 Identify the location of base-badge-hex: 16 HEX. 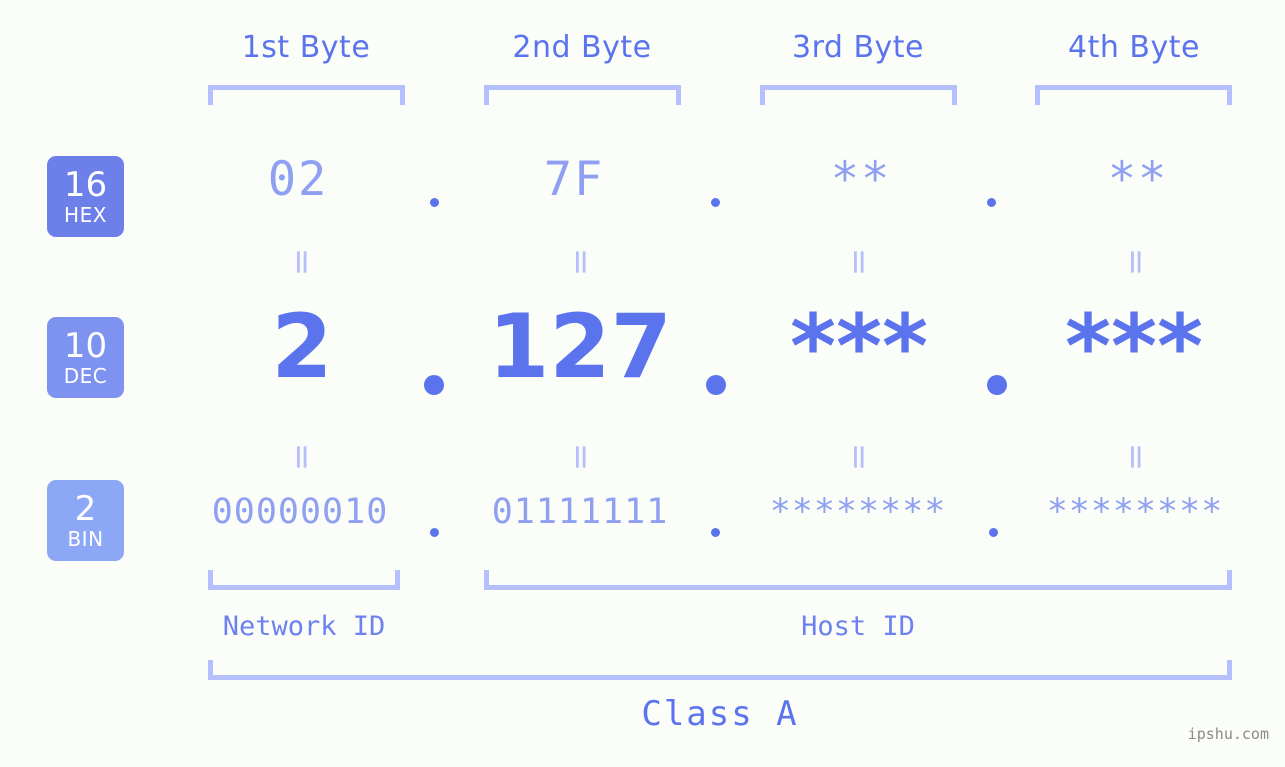
(85, 196).